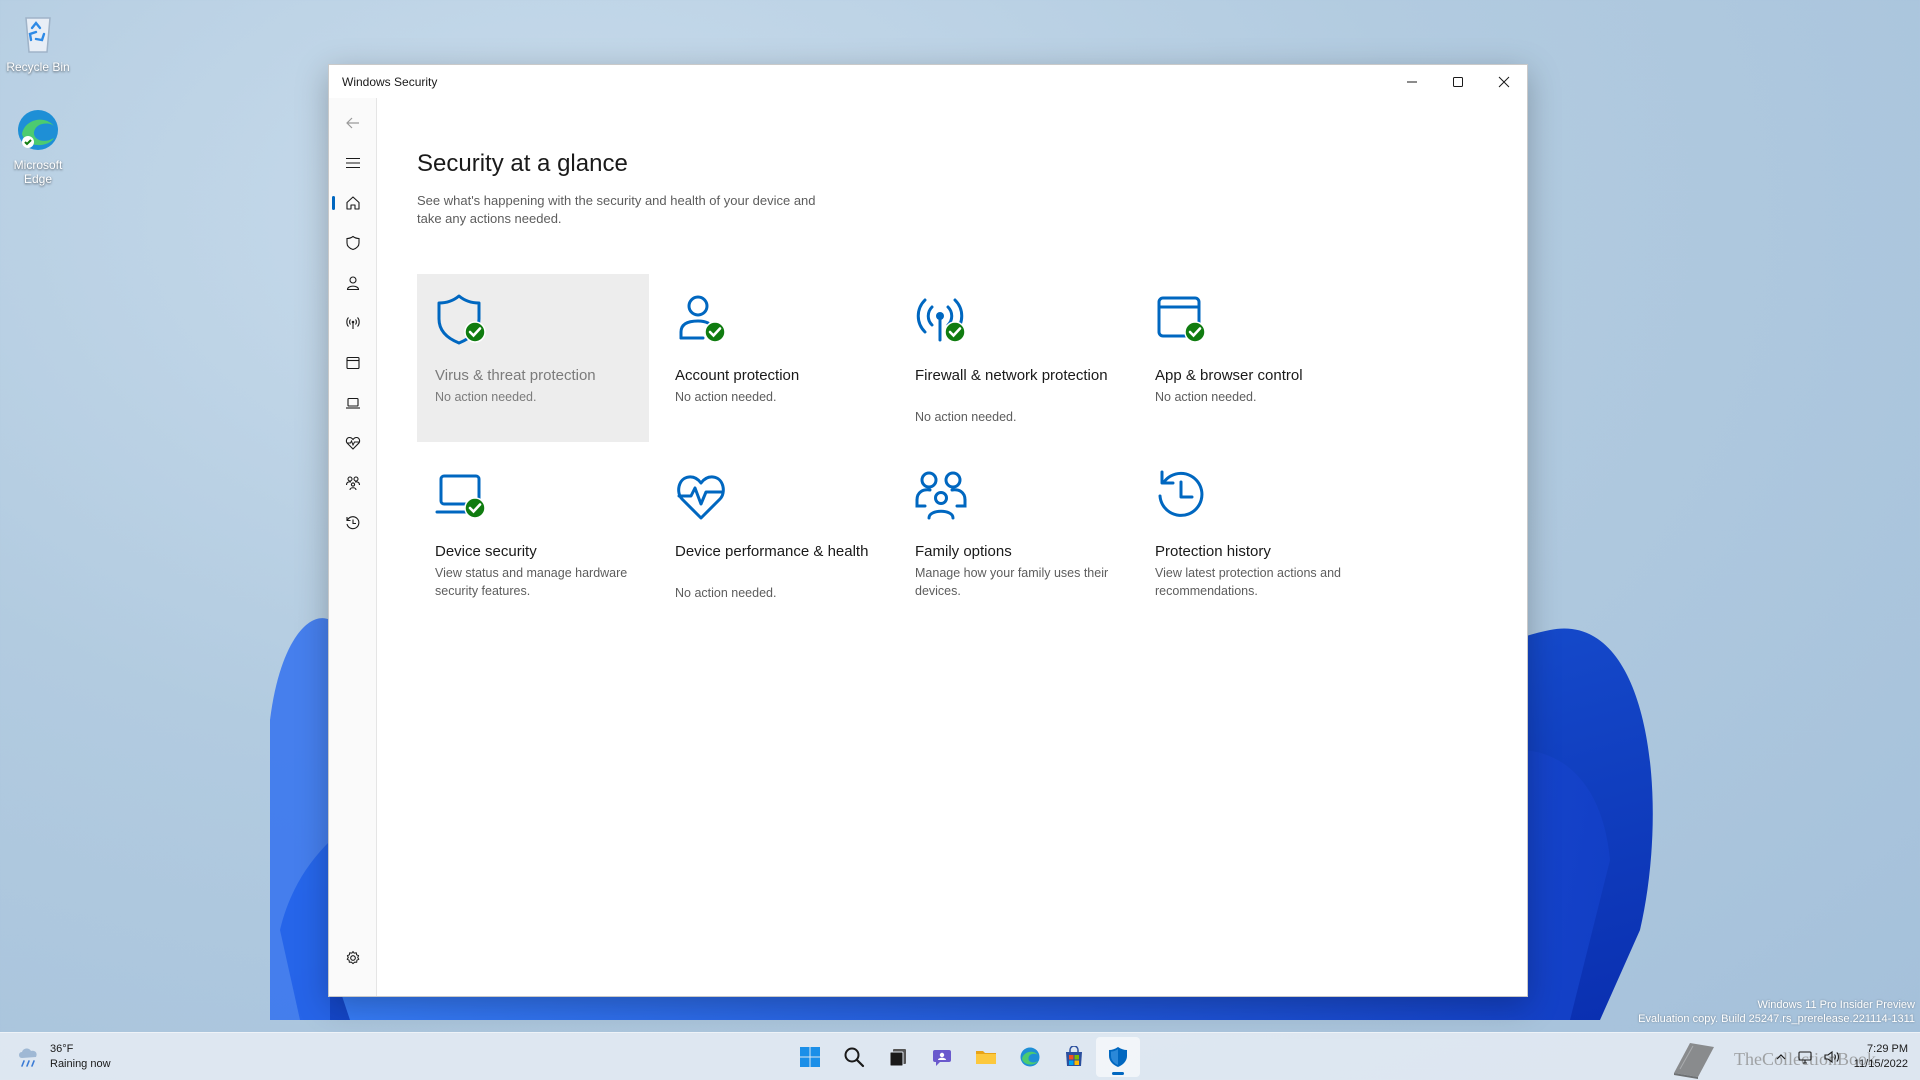 The image size is (1920, 1080). I want to click on desktop-icon-recycle-bin: Recycle Bin, so click(38, 41).